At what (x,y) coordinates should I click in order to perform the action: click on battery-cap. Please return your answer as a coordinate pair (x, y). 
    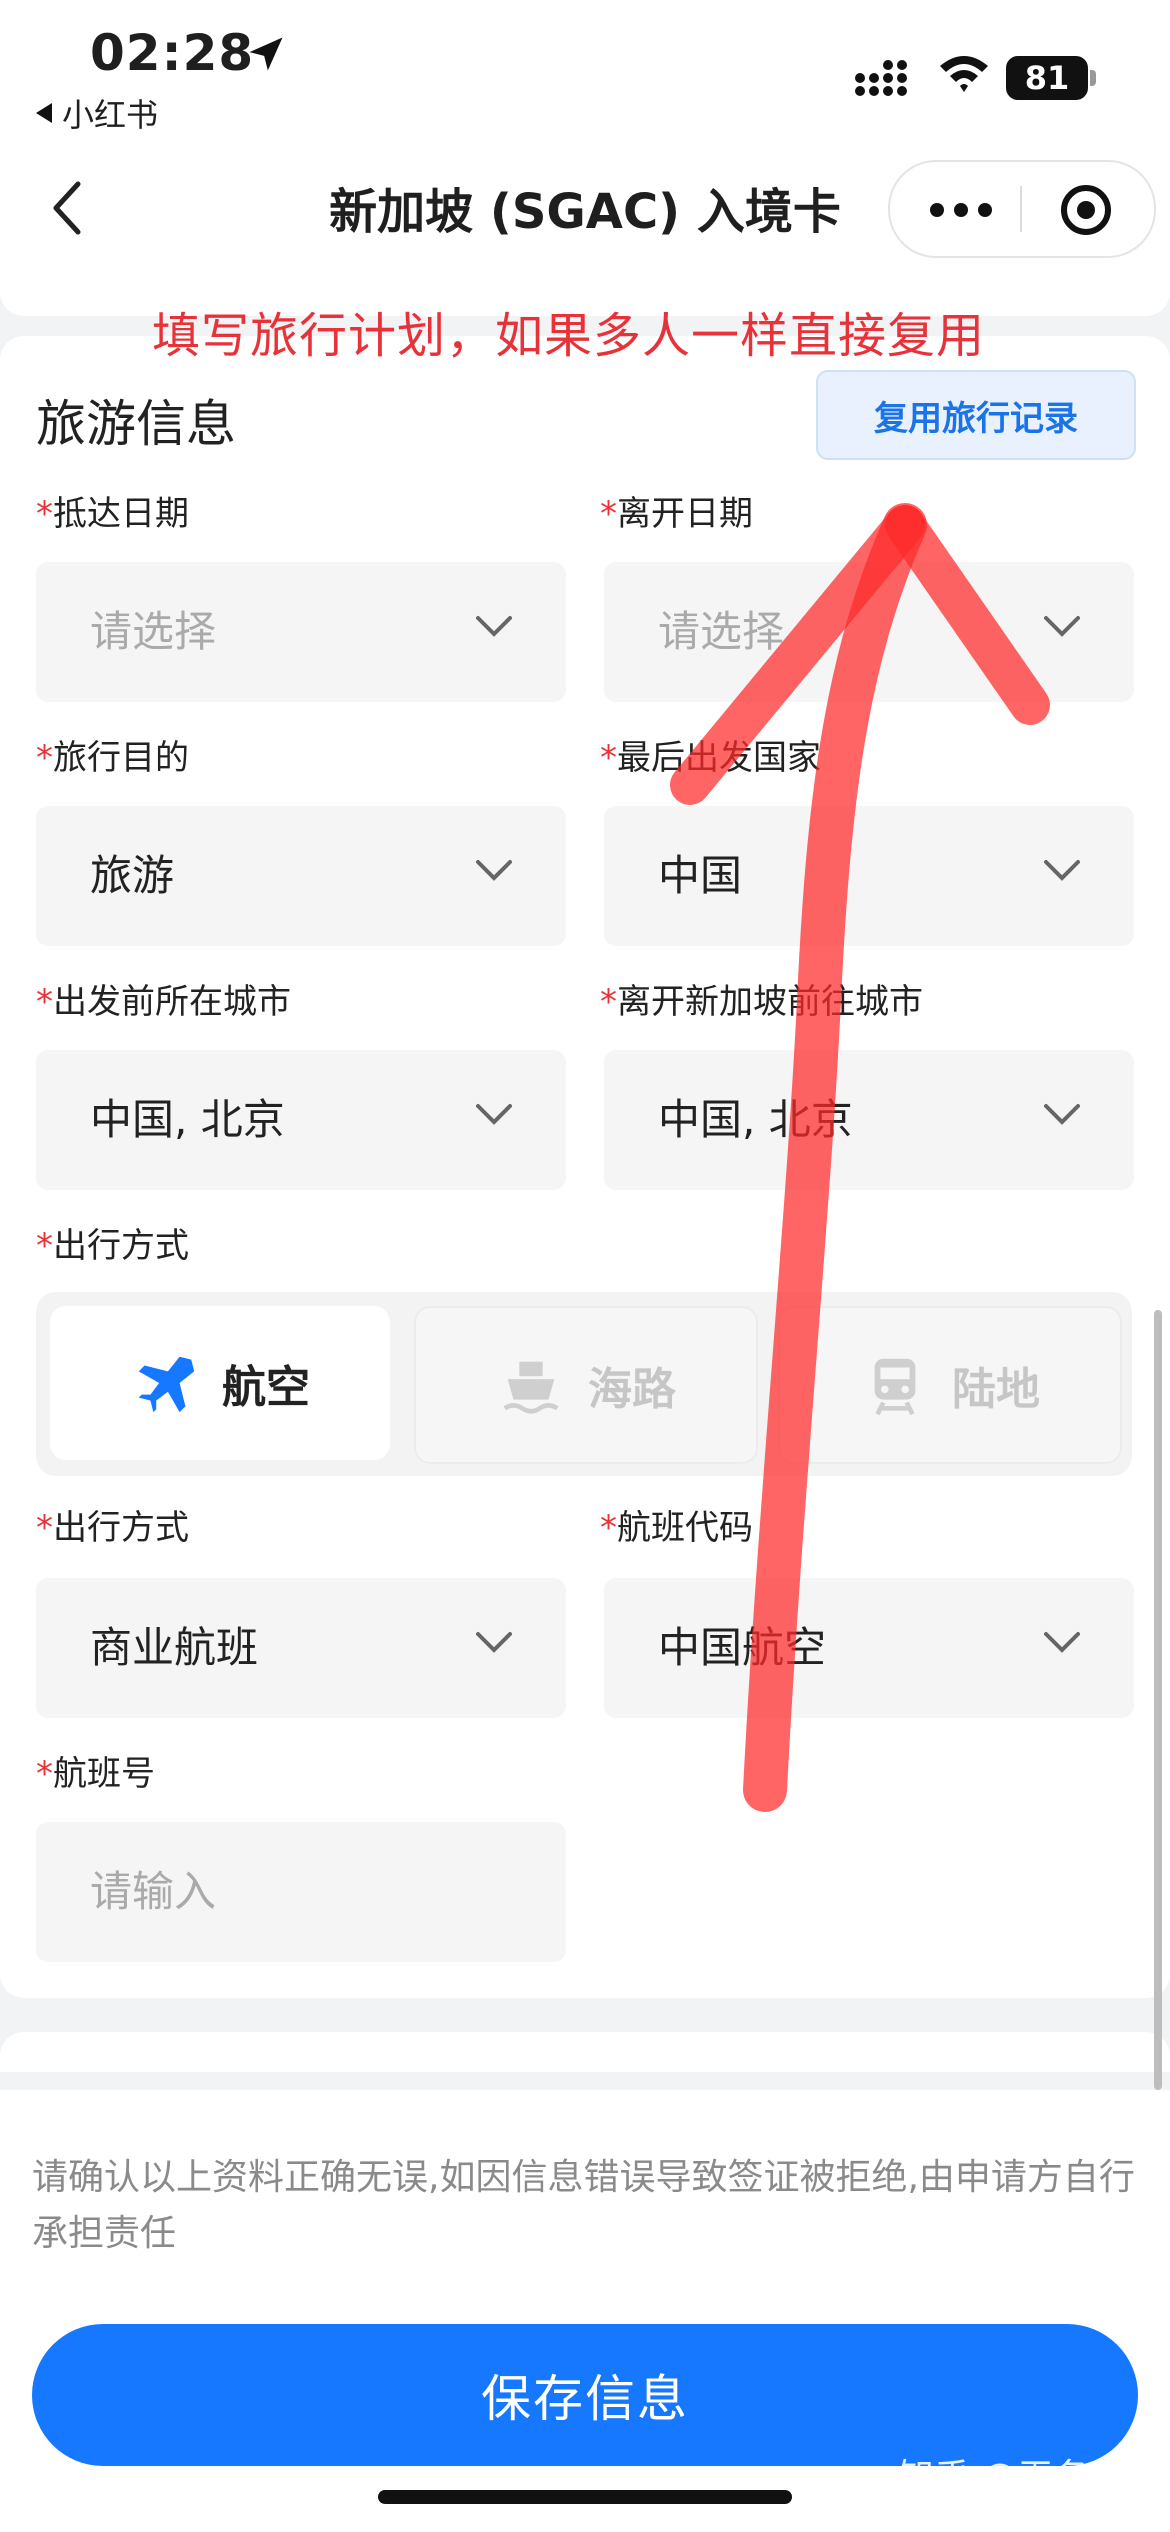
    Looking at the image, I should click on (1093, 78).